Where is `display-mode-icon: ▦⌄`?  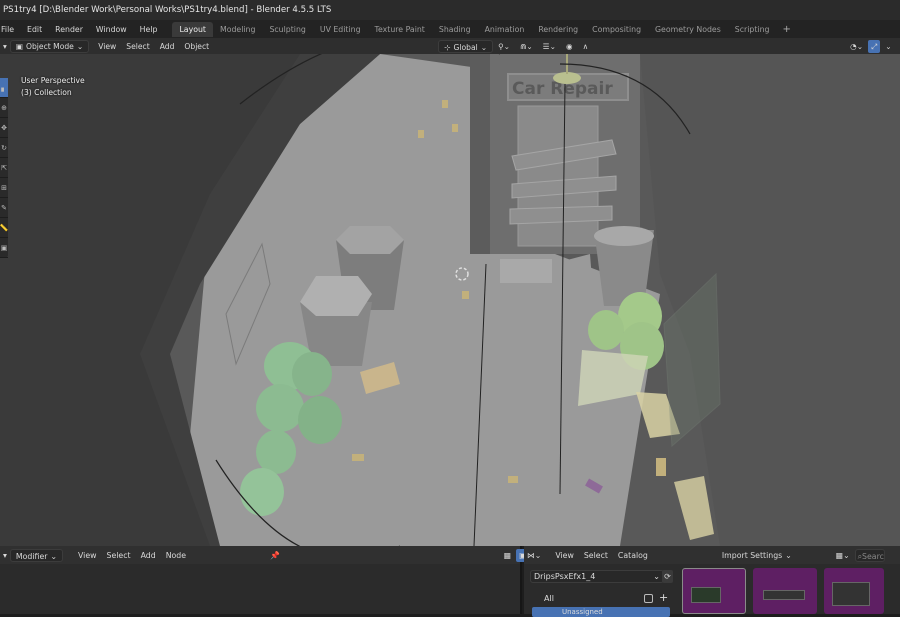
display-mode-icon: ▦⌄ is located at coordinates (843, 555).